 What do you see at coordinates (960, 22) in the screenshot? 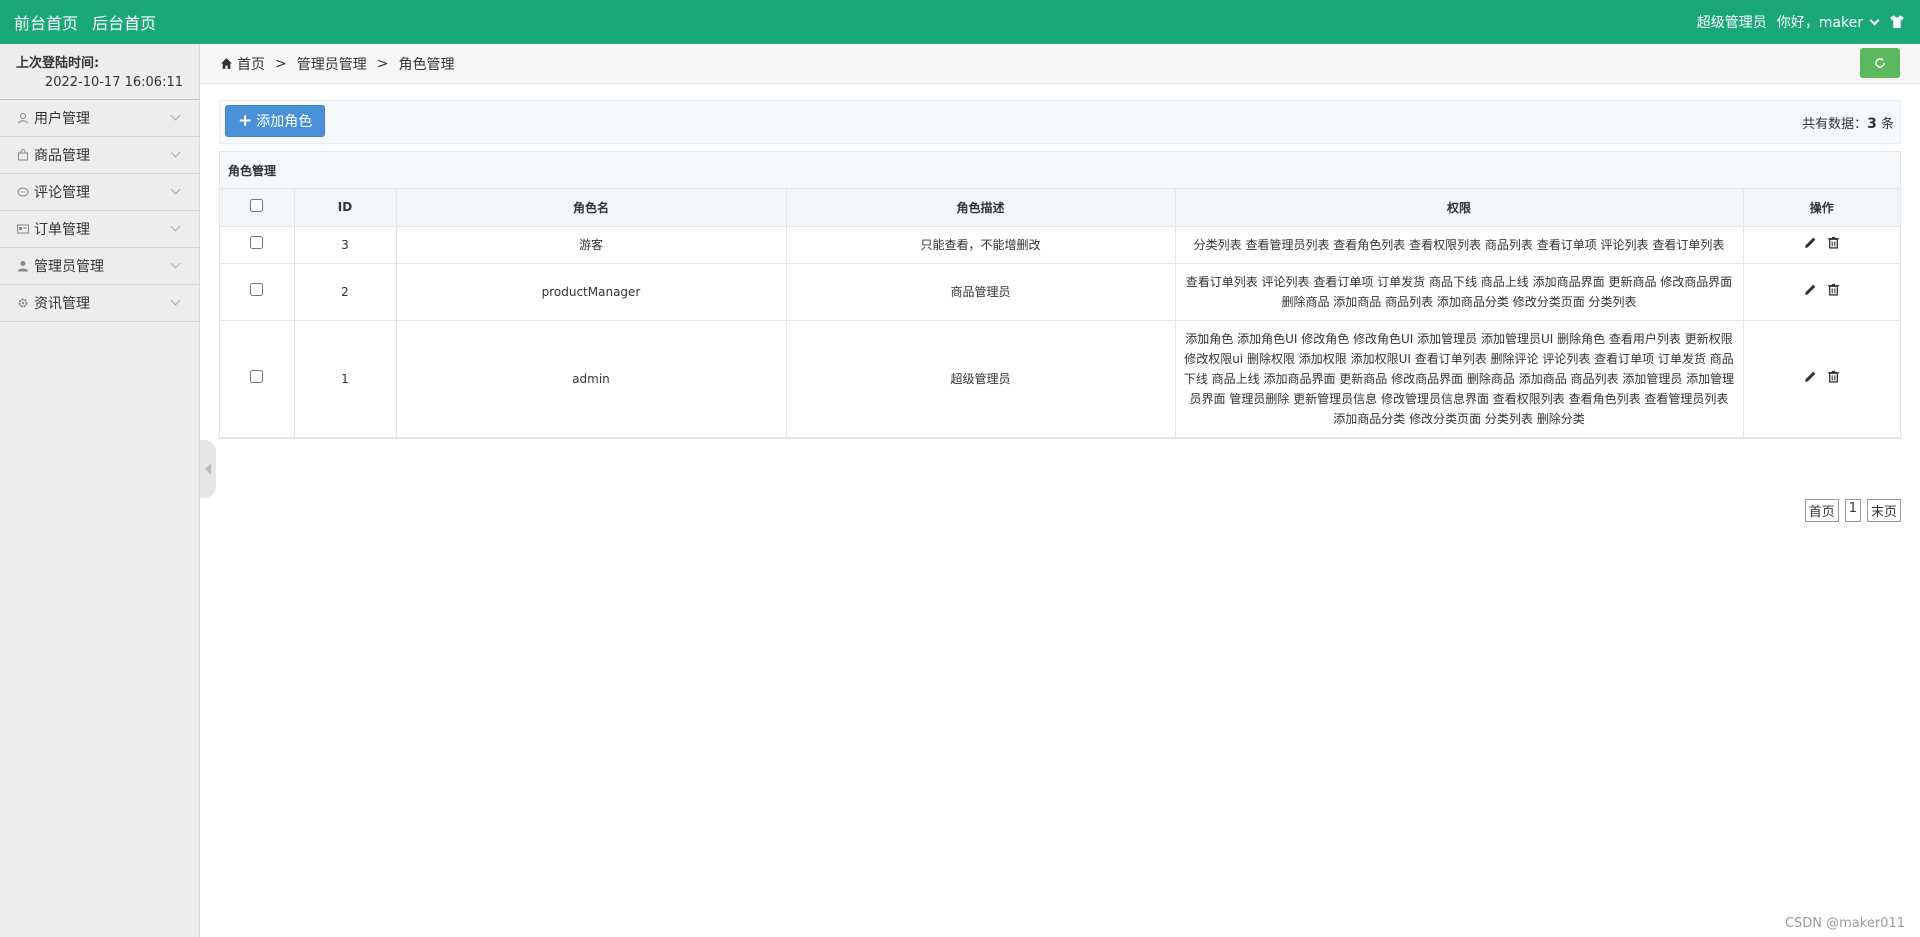
I see `top-bar: 前台首页 后台首页 超级管理员 你好，maker` at bounding box center [960, 22].